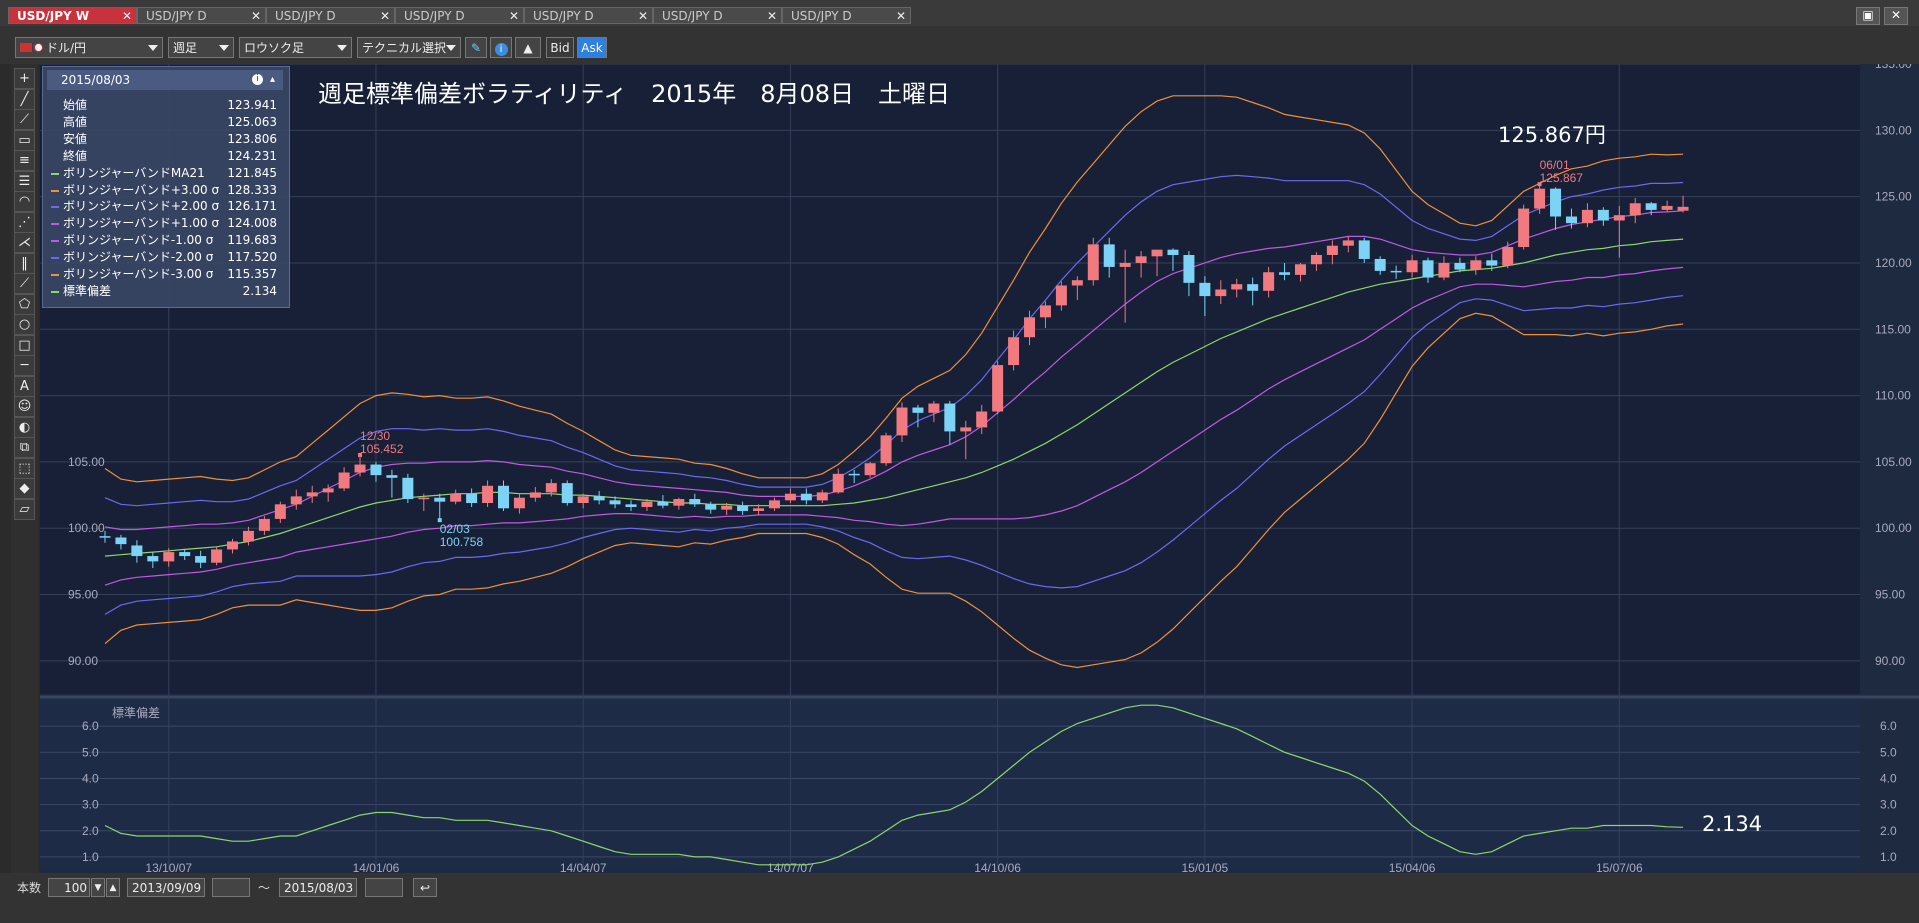  I want to click on count-down-button: ▼, so click(98, 887).